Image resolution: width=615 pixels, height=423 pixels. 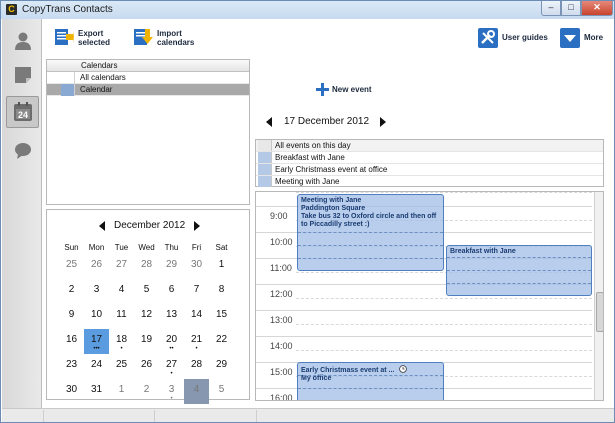 I want to click on maximize-button: □, so click(x=571, y=8).